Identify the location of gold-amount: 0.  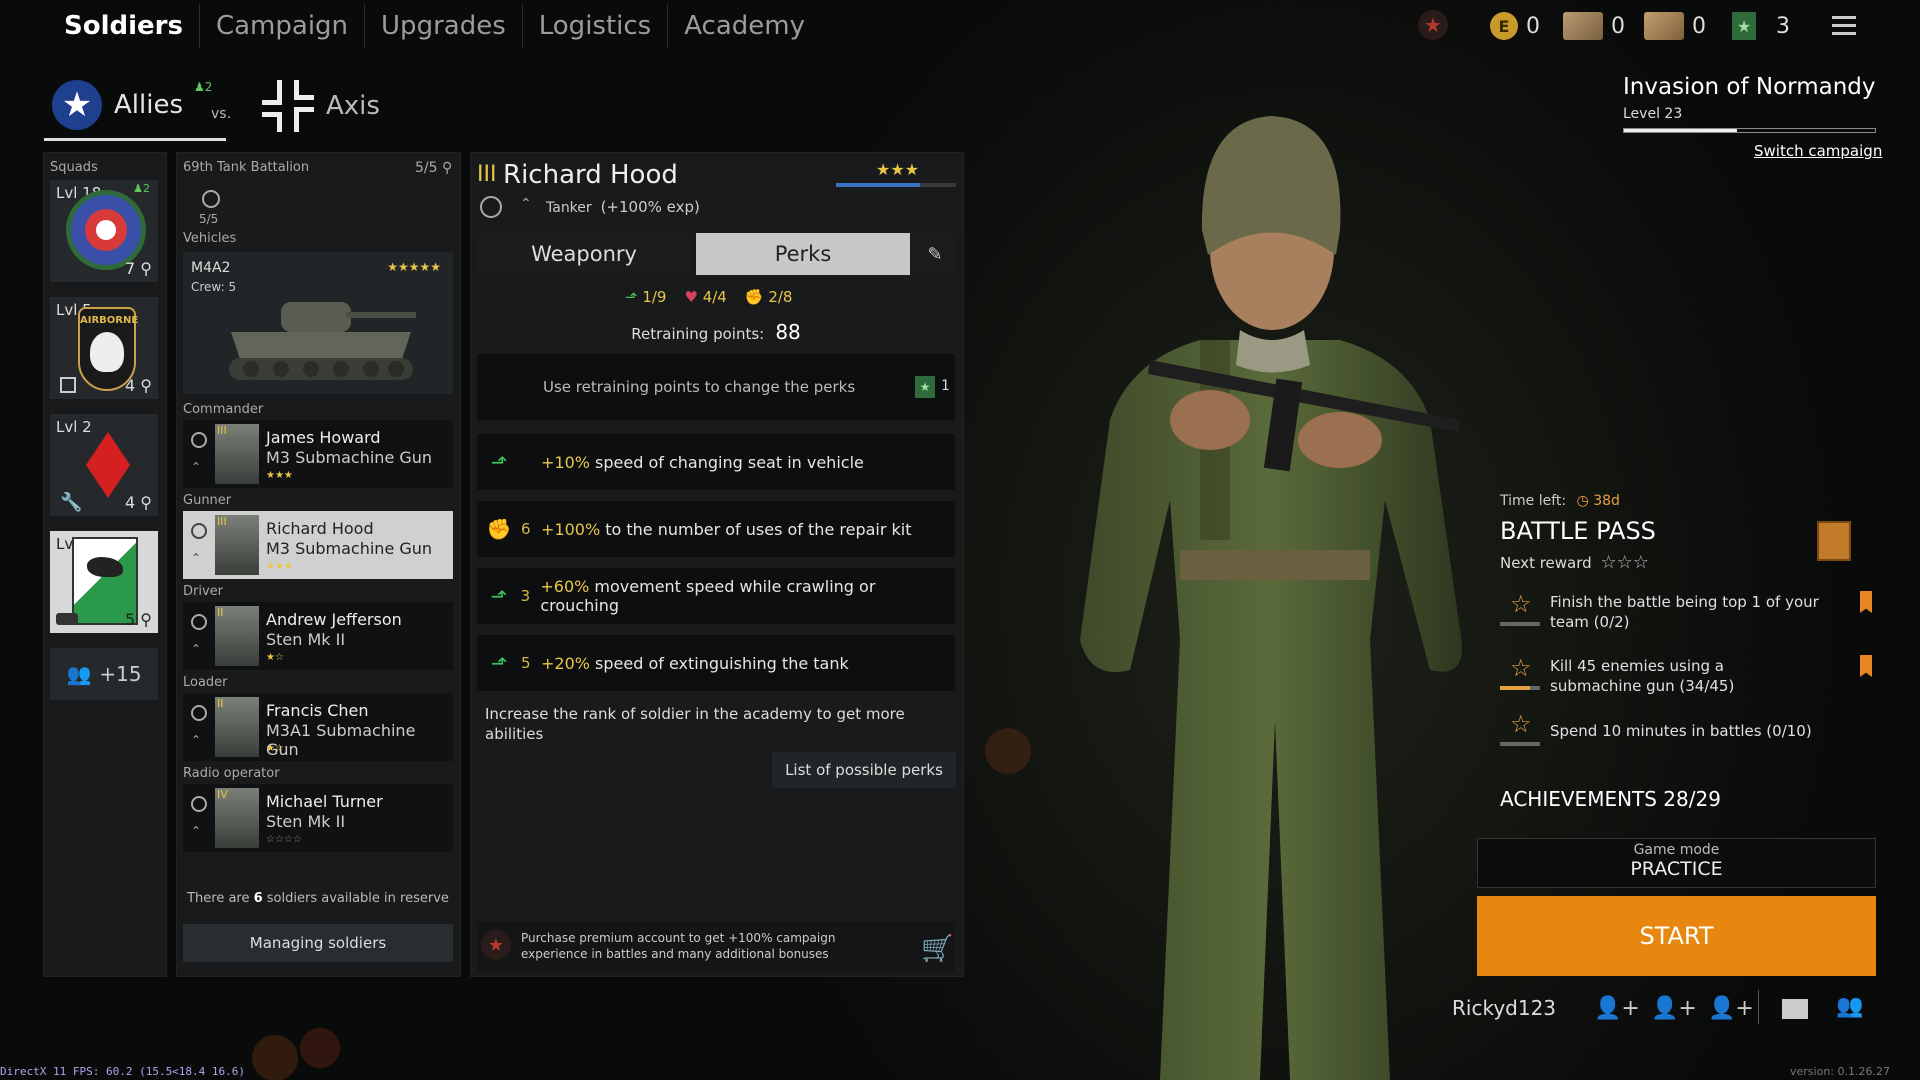
(1533, 26).